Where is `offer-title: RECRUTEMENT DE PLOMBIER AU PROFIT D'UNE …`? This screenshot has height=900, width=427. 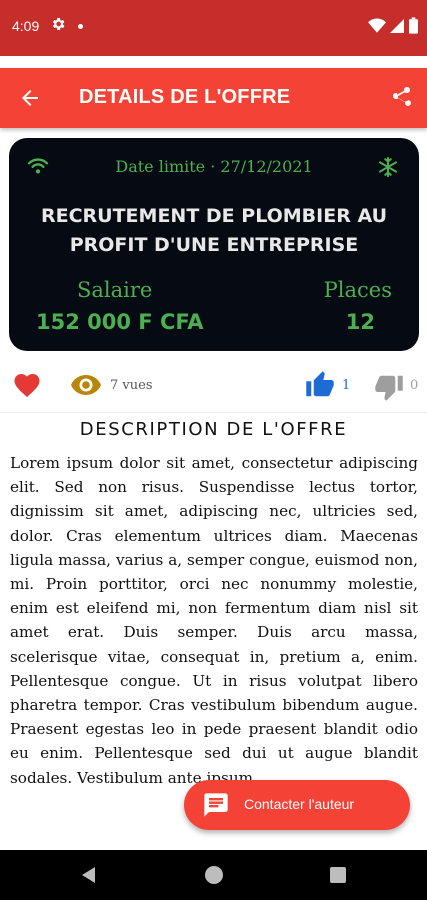 offer-title: RECRUTEMENT DE PLOMBIER AU PROFIT D'UNE … is located at coordinates (214, 230).